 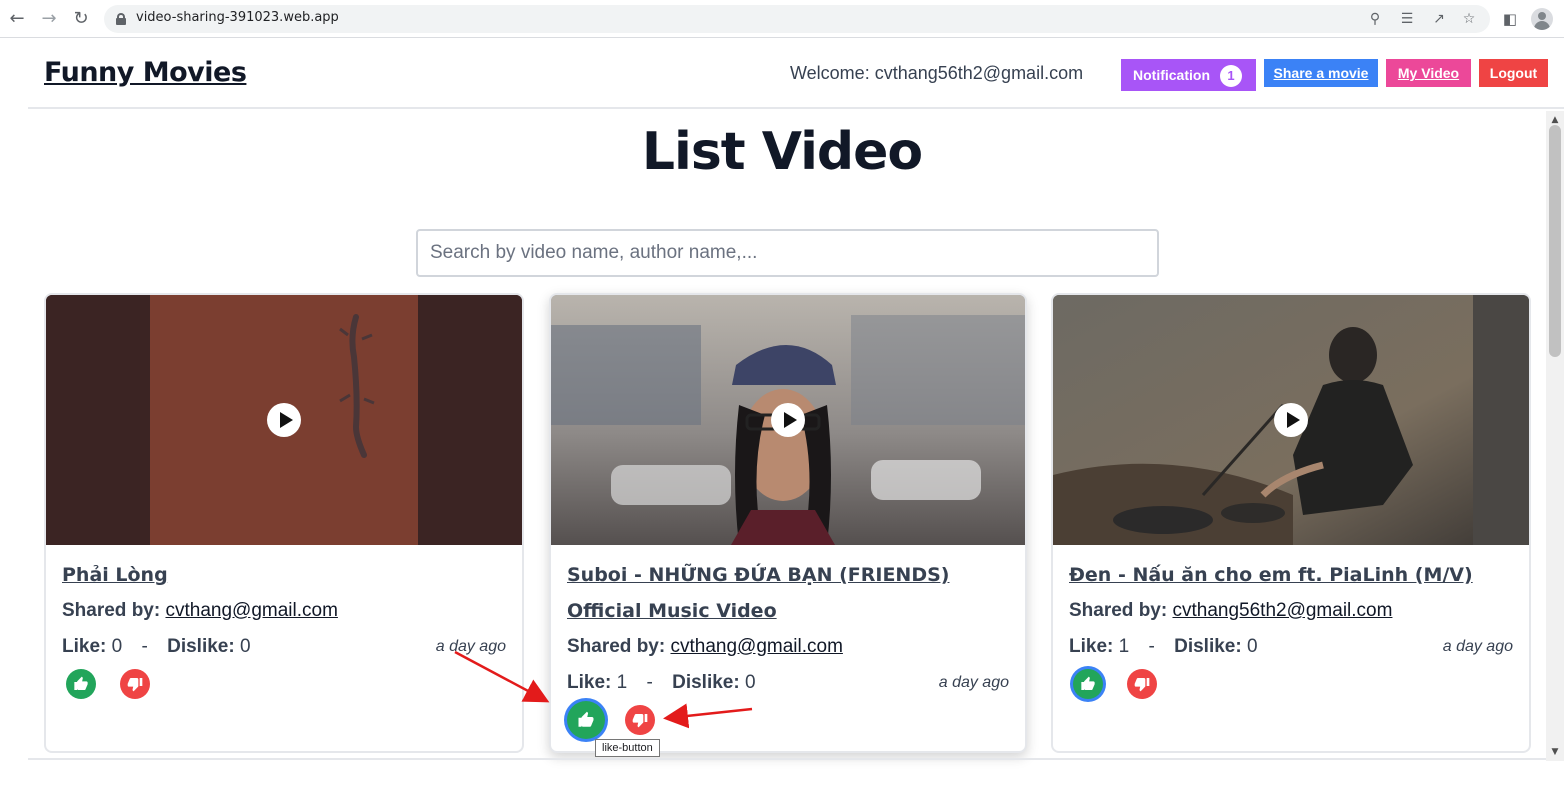 I want to click on video-title-link: Phải Lòng, so click(x=284, y=575).